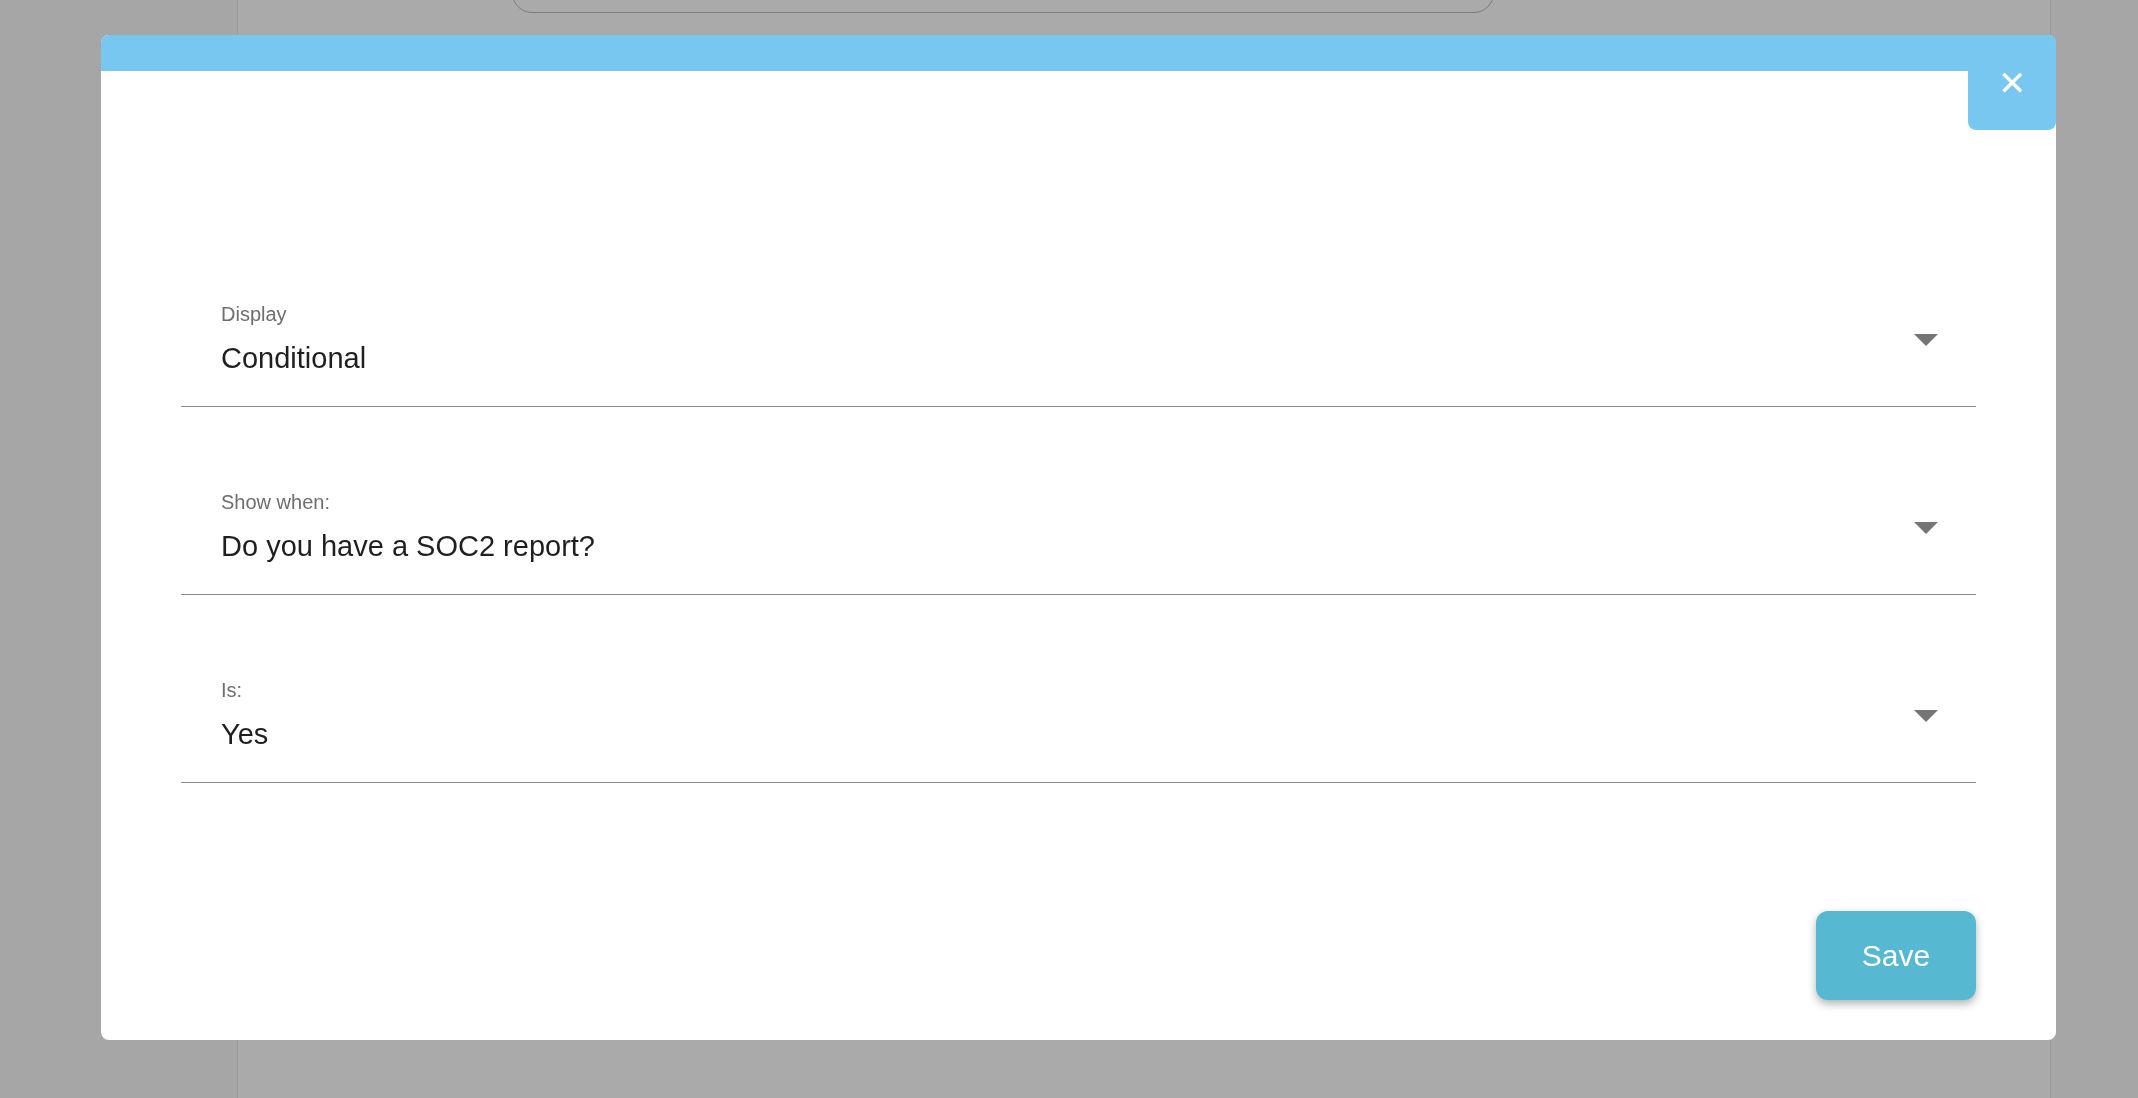  Describe the element at coordinates (254, 314) in the screenshot. I see `field-label: Display` at that location.